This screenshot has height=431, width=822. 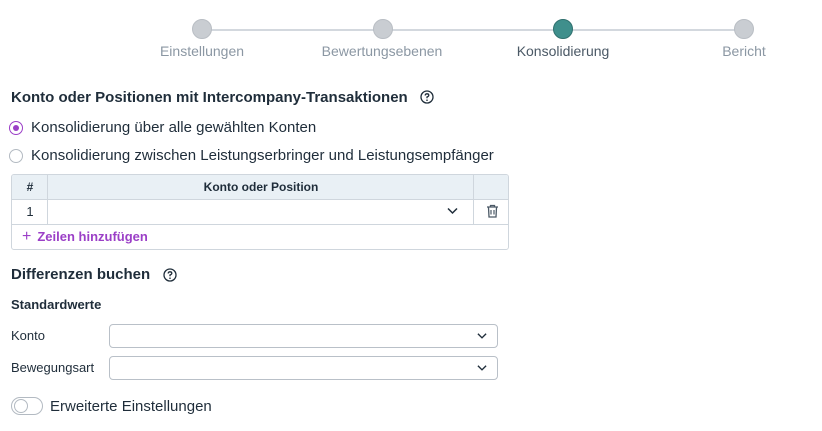 I want to click on account-select, so click(x=260, y=211).